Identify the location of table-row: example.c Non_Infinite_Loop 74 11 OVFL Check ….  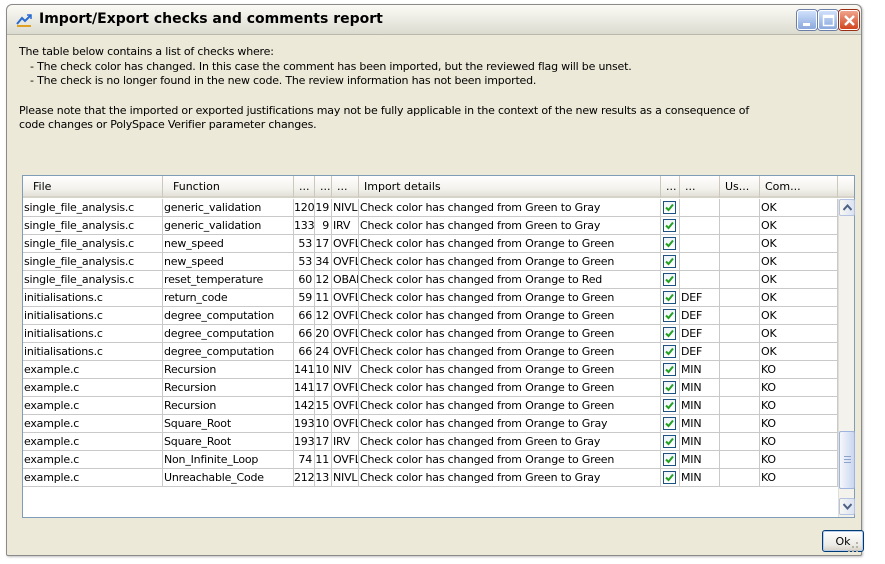
(430, 460).